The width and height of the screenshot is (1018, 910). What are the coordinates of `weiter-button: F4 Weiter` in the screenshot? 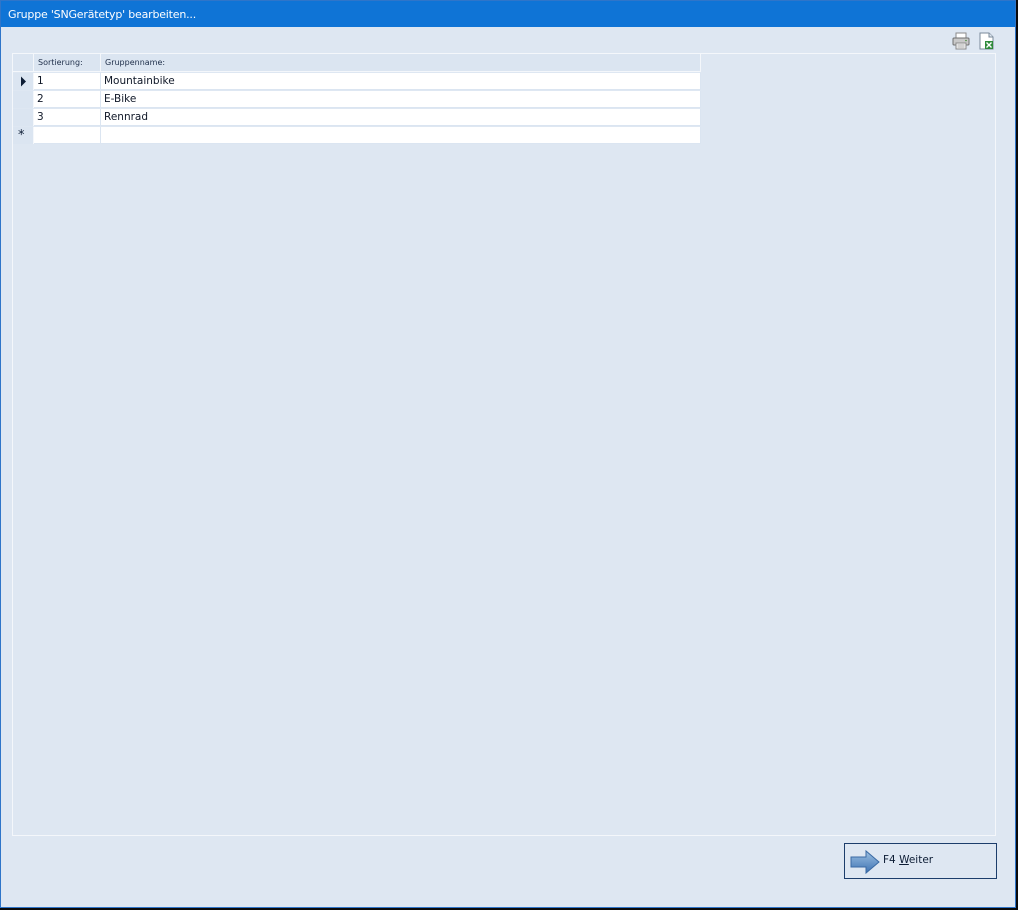 It's located at (920, 861).